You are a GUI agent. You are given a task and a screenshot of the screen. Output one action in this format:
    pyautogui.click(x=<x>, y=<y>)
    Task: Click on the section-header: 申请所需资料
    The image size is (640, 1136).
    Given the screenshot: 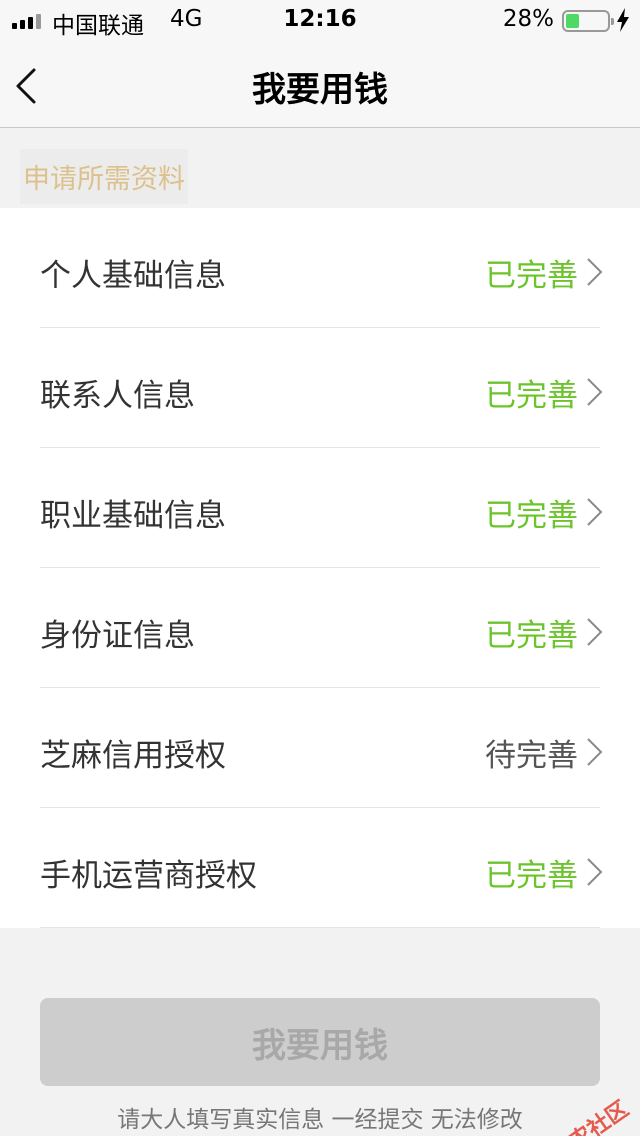 What is the action you would take?
    pyautogui.click(x=320, y=168)
    